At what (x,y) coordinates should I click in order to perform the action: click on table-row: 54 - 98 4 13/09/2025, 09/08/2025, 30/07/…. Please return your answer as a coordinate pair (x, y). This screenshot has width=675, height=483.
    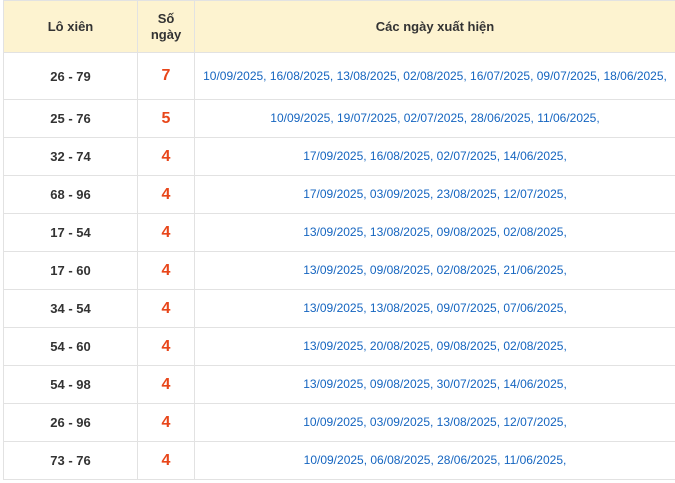
    Looking at the image, I should click on (339, 384).